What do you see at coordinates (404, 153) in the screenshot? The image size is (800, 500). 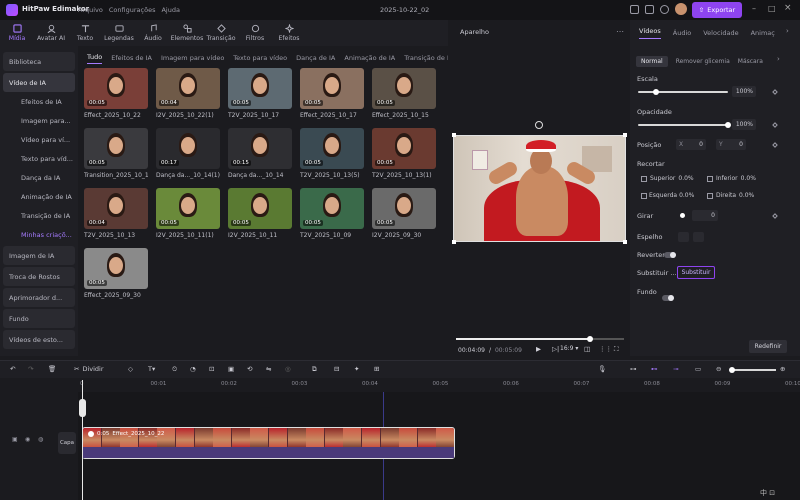 I see `media-card: 00:05 T2V_2025_10_13(1)` at bounding box center [404, 153].